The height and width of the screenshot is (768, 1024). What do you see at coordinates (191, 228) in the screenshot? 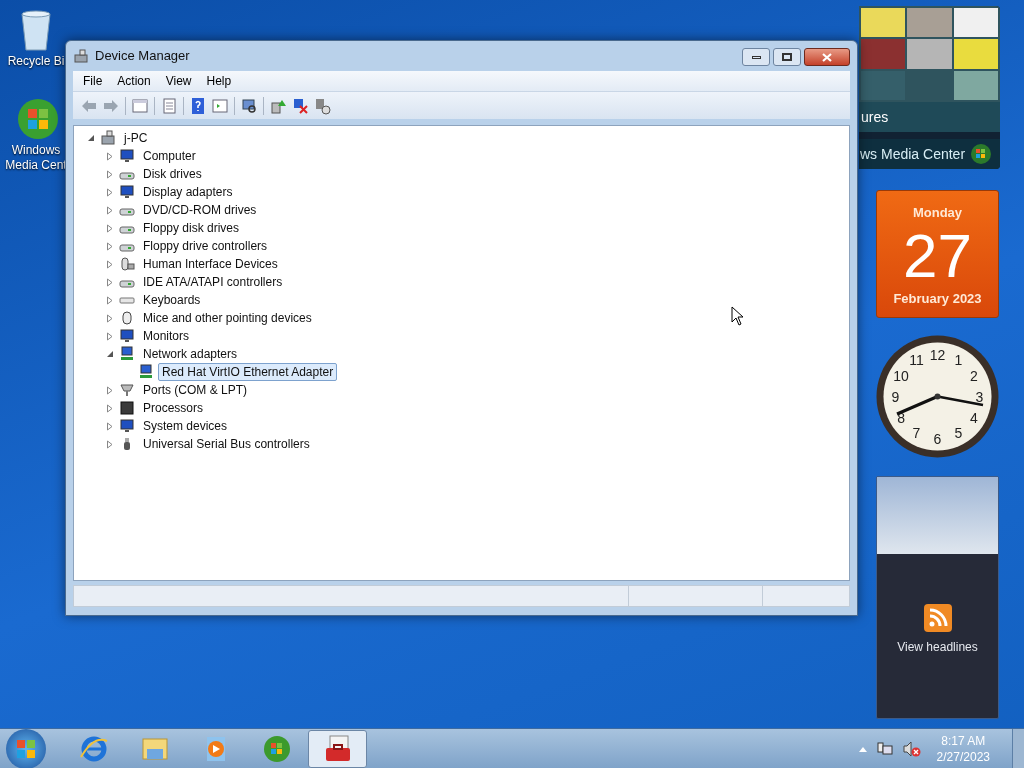
I see `tree-item: Floppy disk drives` at bounding box center [191, 228].